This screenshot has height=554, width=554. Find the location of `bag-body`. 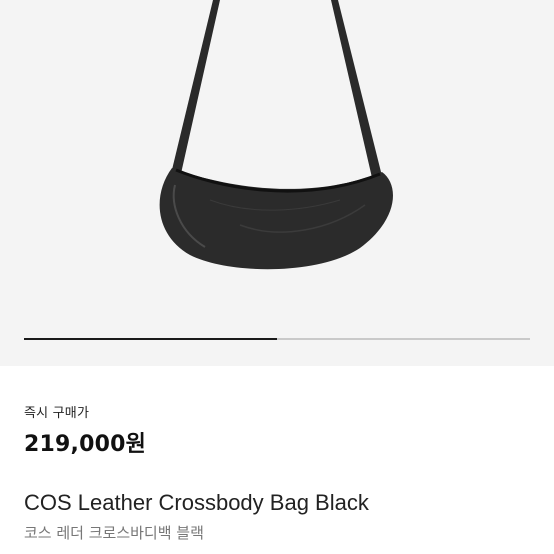

bag-body is located at coordinates (276, 219).